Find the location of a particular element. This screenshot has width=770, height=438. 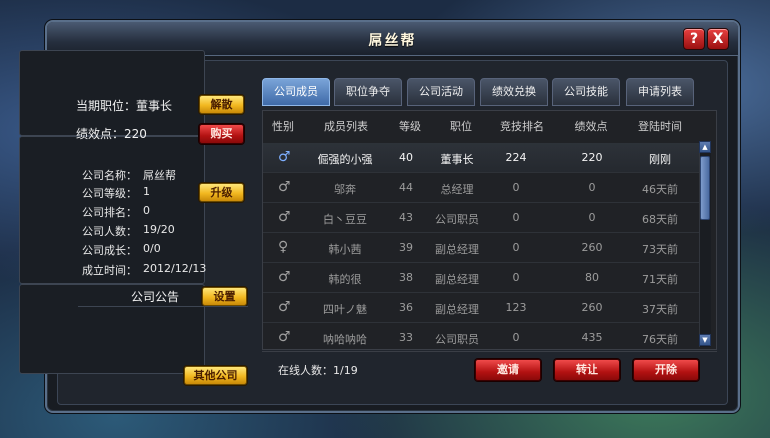

member-level: 33 is located at coordinates (406, 337).